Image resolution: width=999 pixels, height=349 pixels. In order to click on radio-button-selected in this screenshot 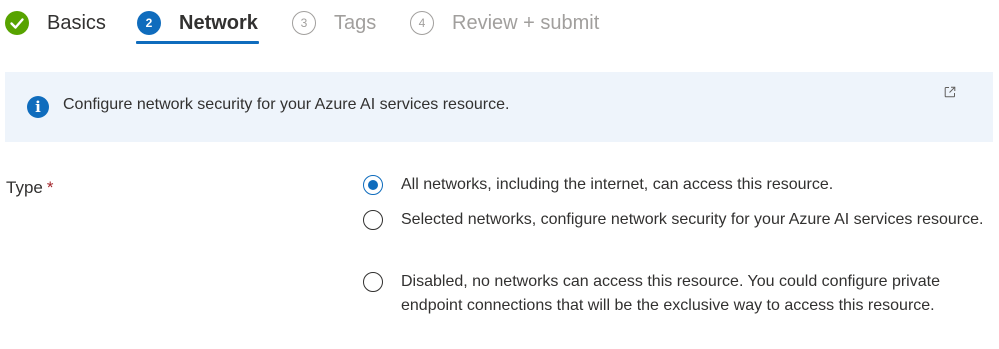, I will do `click(373, 185)`.